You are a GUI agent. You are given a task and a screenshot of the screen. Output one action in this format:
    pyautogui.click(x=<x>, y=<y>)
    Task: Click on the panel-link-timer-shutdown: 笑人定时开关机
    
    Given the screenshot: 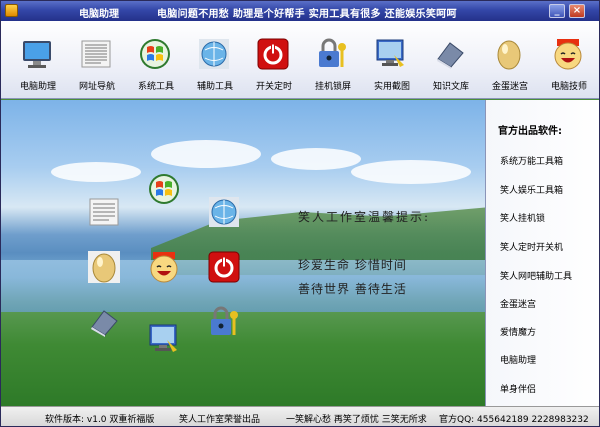 What is the action you would take?
    pyautogui.click(x=531, y=246)
    